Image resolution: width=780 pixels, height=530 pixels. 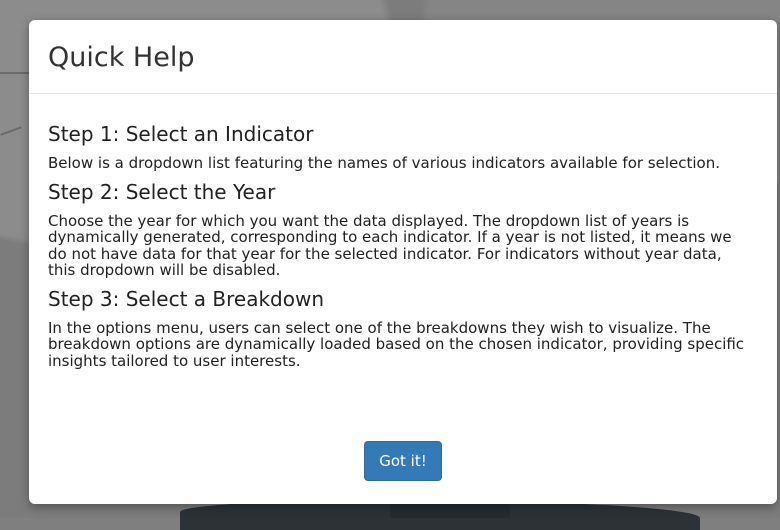 What do you see at coordinates (186, 298) in the screenshot?
I see `step-3-title: Step 3: Select a Breakdown` at bounding box center [186, 298].